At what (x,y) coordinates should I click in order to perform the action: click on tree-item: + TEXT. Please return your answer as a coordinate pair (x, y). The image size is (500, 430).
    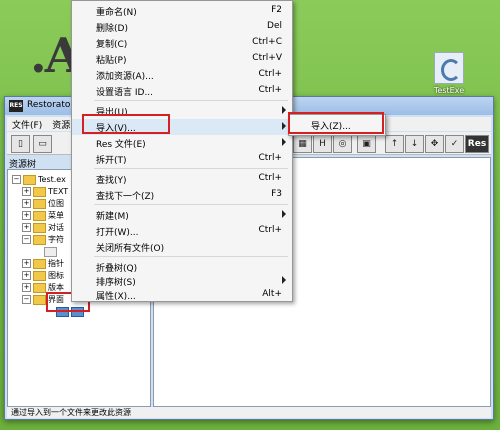
    Looking at the image, I should click on (45, 192).